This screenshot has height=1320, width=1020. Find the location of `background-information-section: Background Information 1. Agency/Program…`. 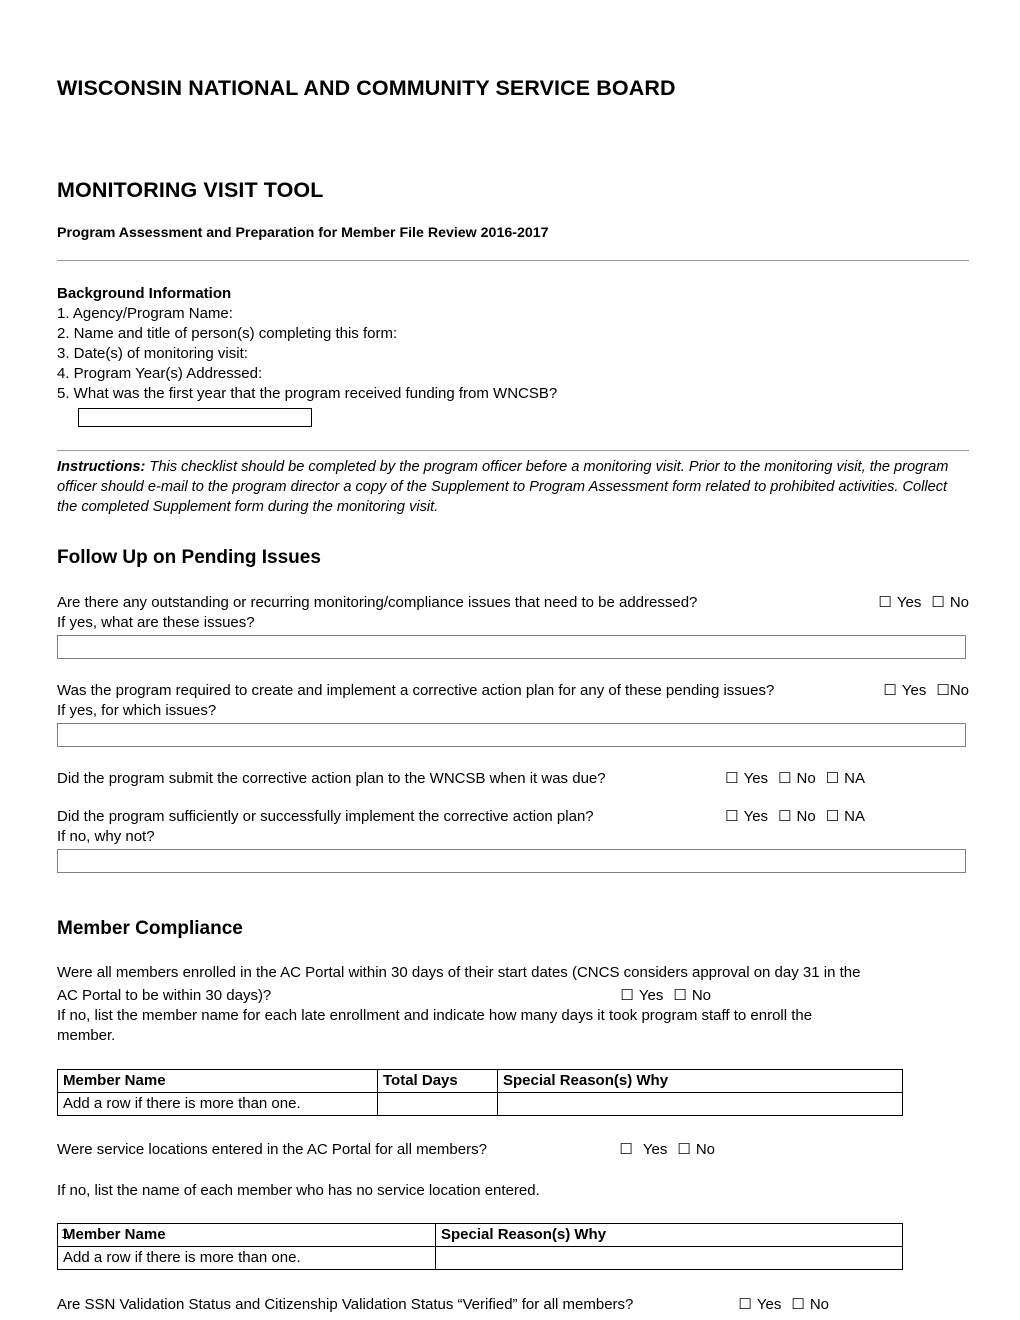

background-information-section: Background Information 1. Agency/Program… is located at coordinates (513, 344).